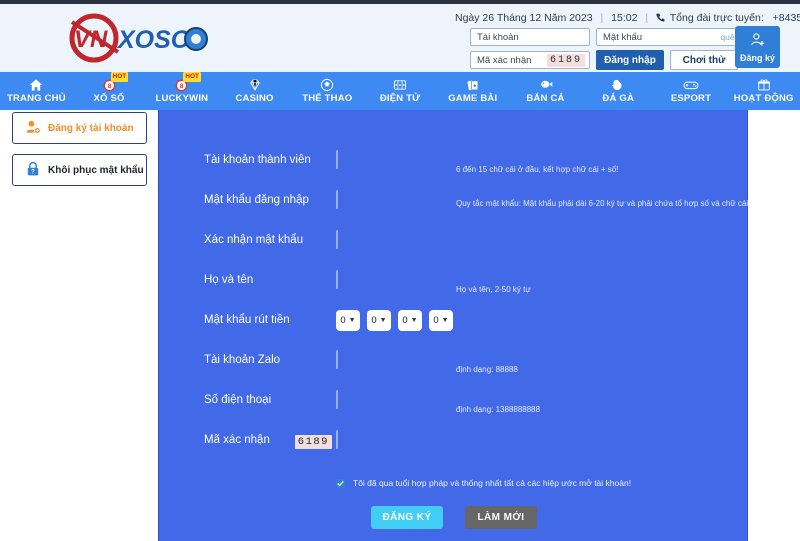 The image size is (800, 541). Describe the element at coordinates (254, 240) in the screenshot. I see `form-label: Xác nhận mật khẩu` at that location.